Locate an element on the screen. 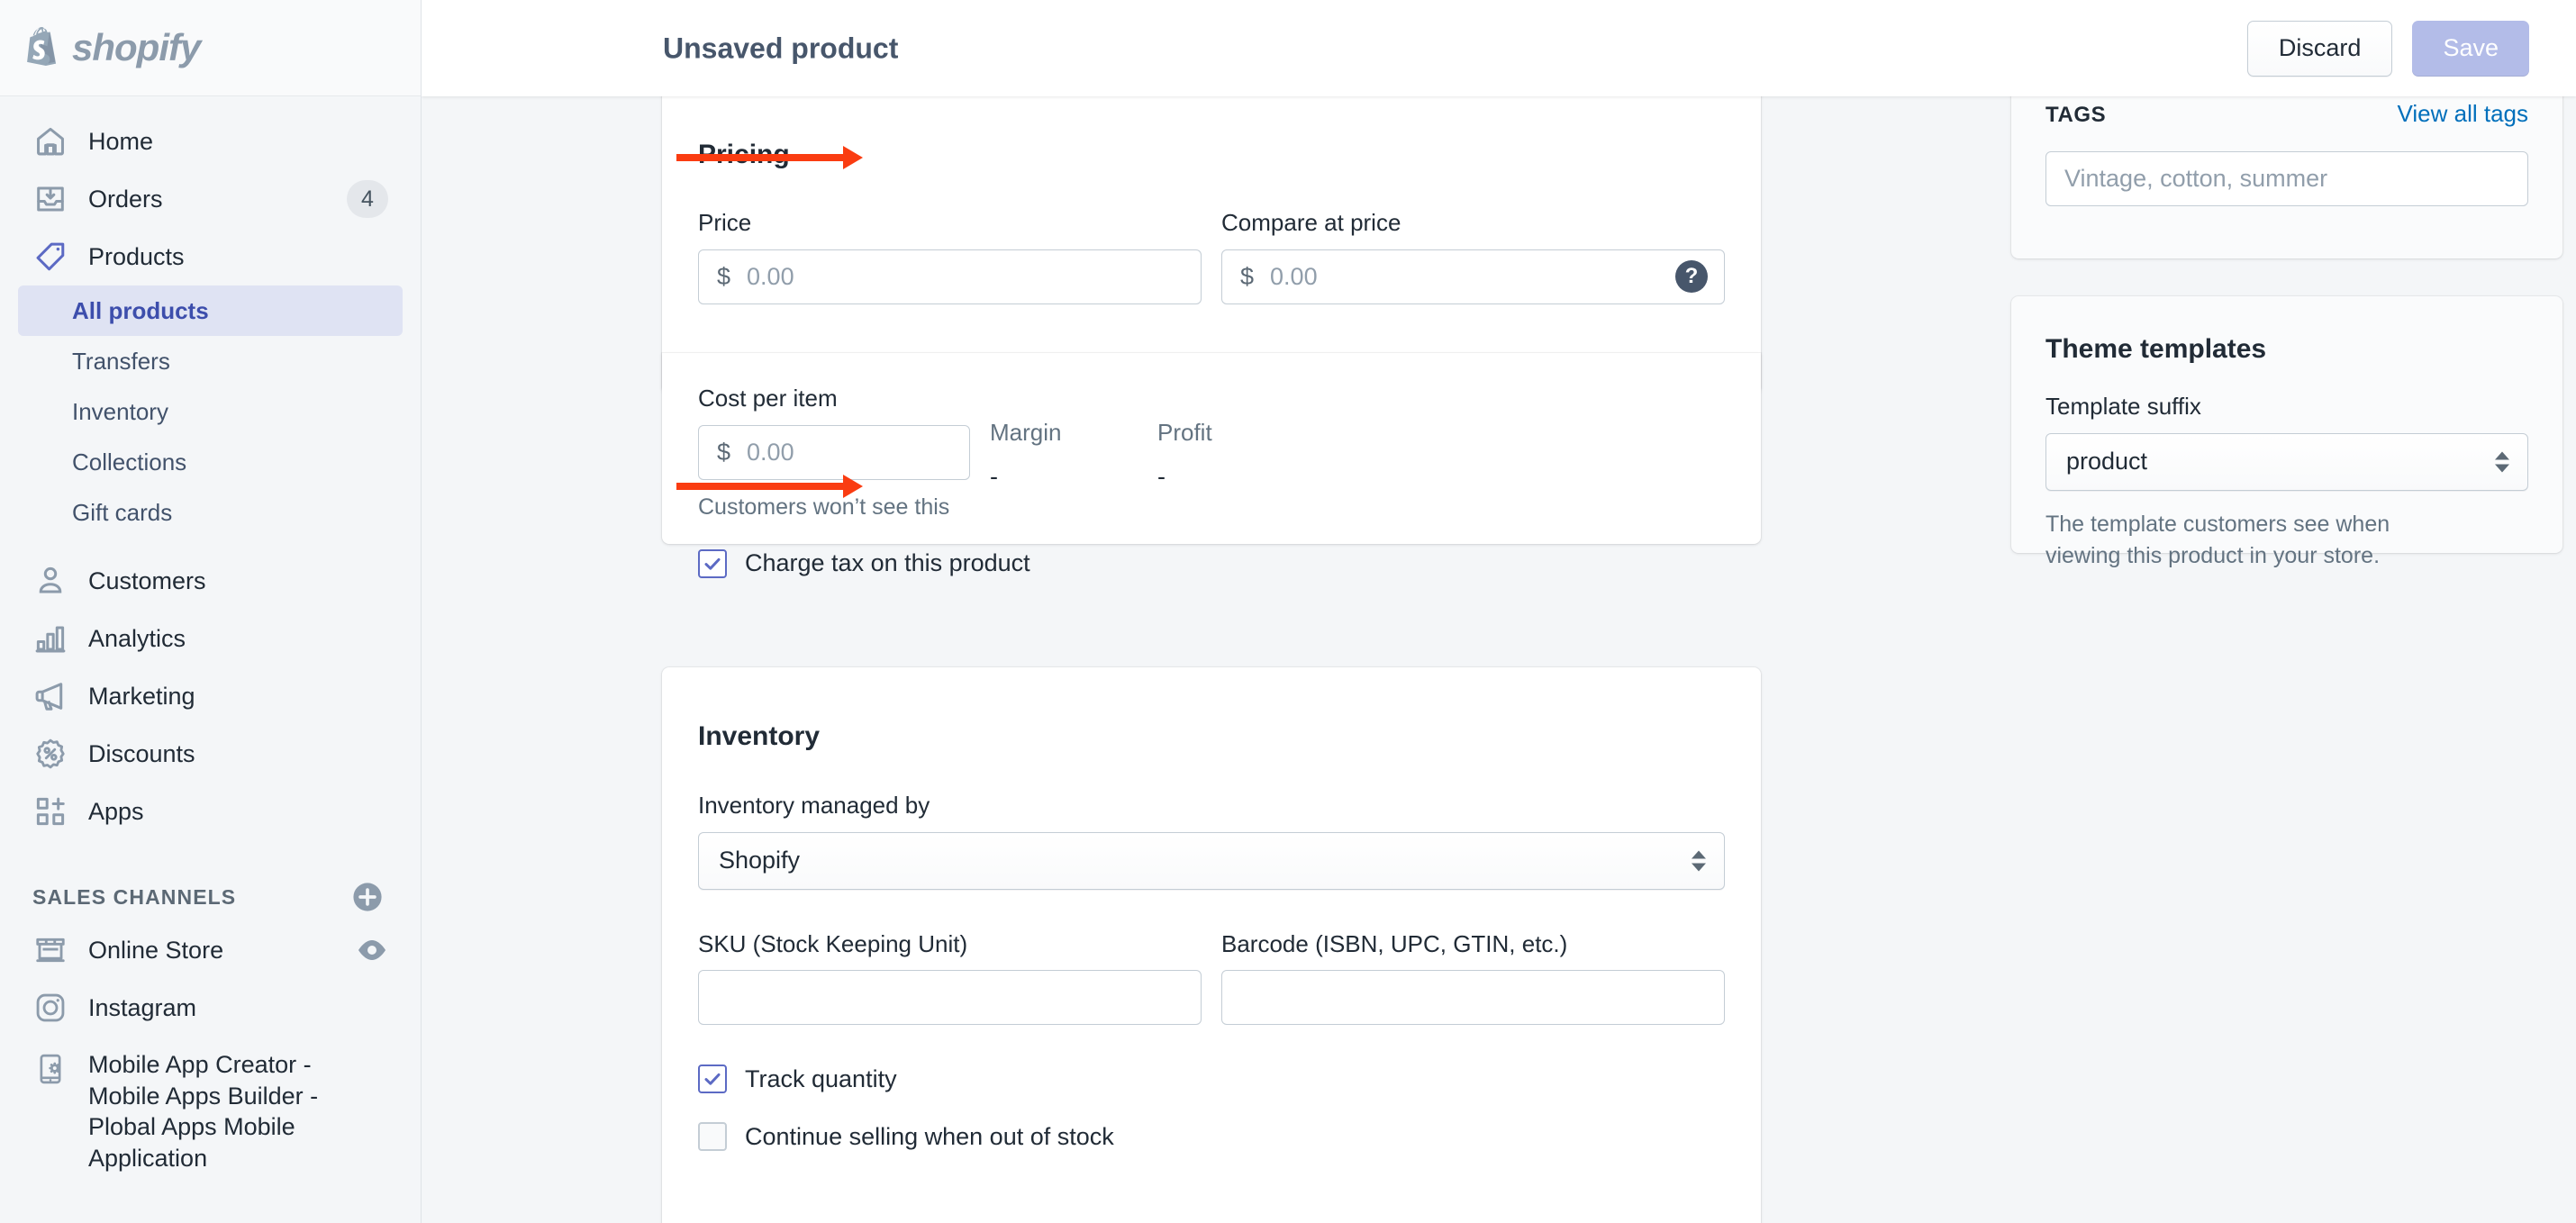  discard-button: Discard is located at coordinates (2319, 48).